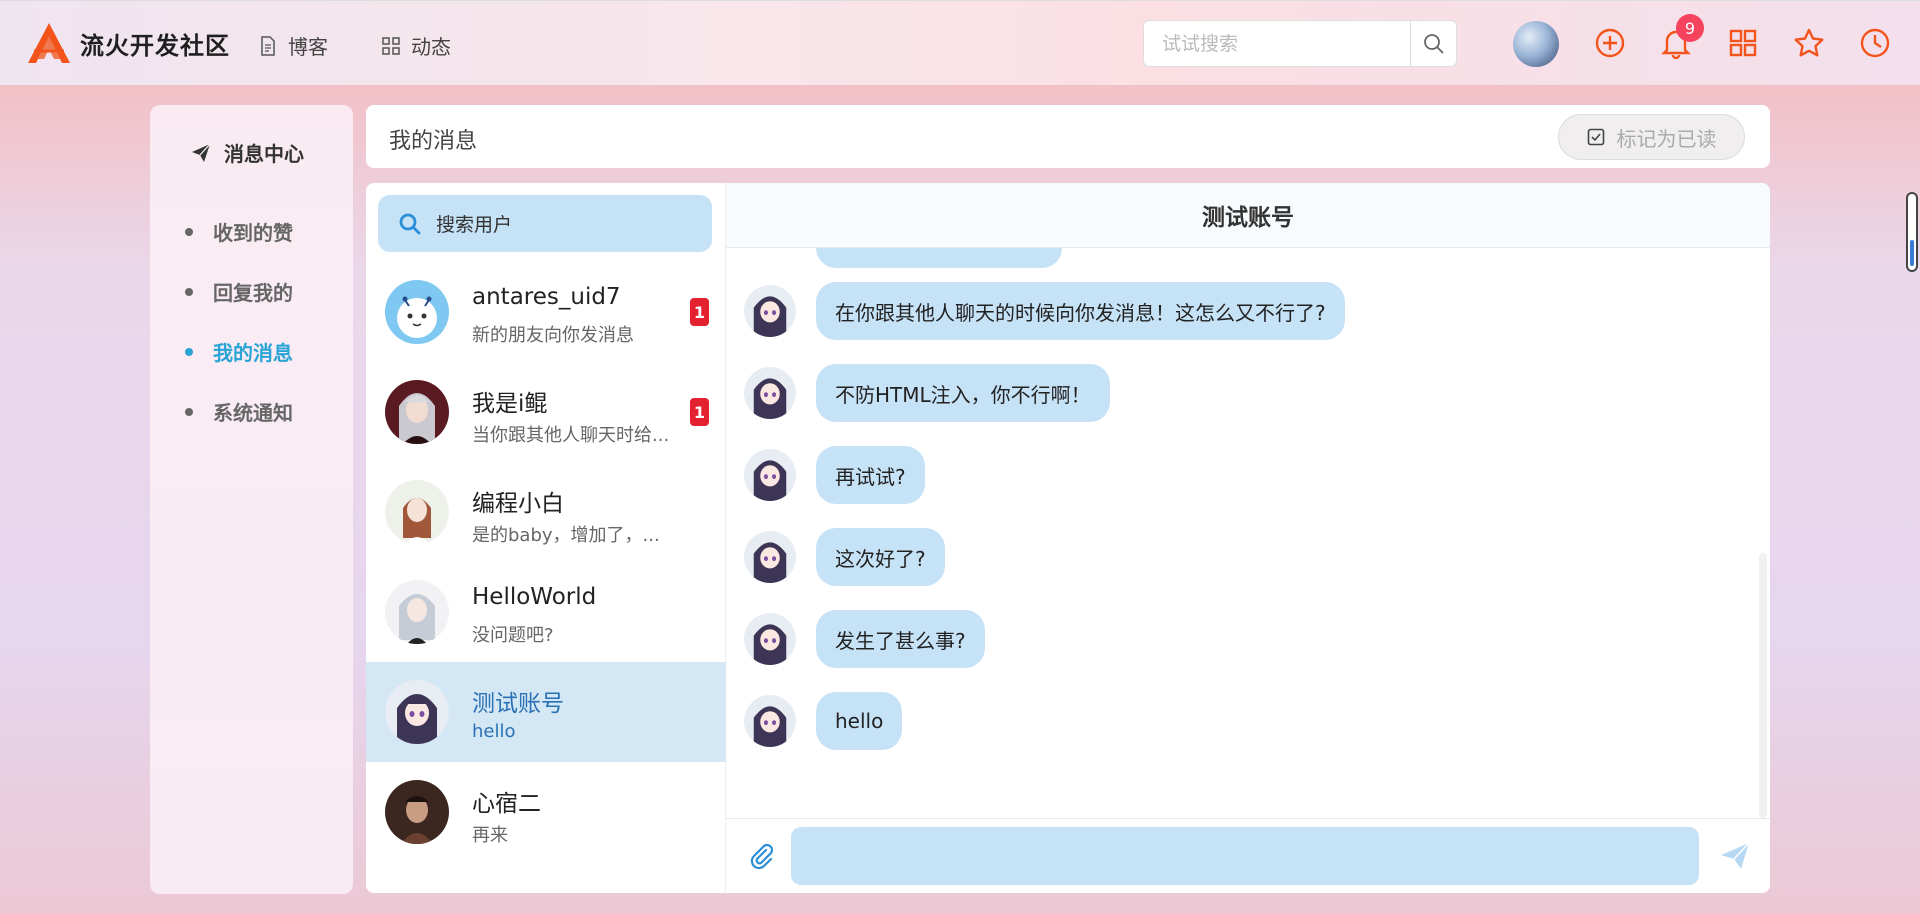 The height and width of the screenshot is (914, 1920). Describe the element at coordinates (506, 804) in the screenshot. I see `contact-name: 心宿二` at that location.